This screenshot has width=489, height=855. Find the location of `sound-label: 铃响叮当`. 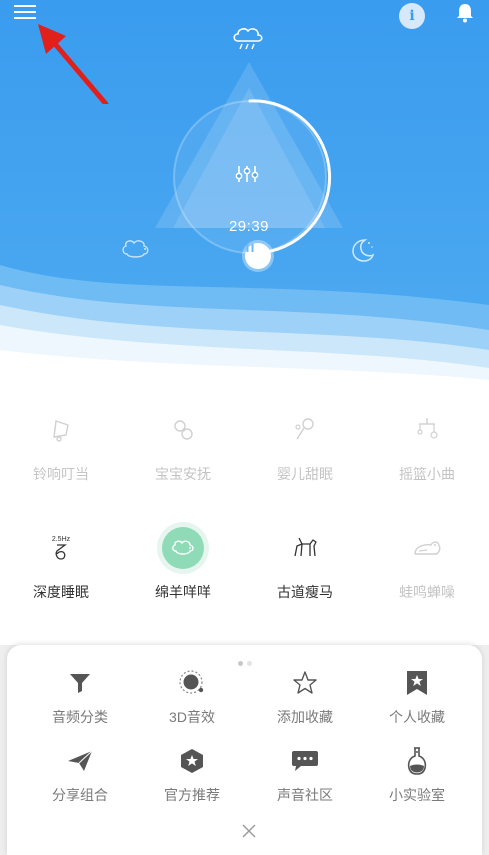

sound-label: 铃响叮当 is located at coordinates (61, 474).